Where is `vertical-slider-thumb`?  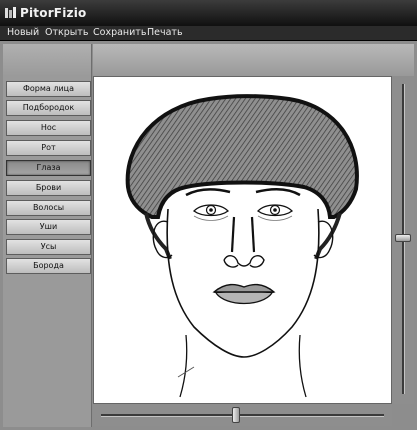
vertical-slider-thumb is located at coordinates (403, 238).